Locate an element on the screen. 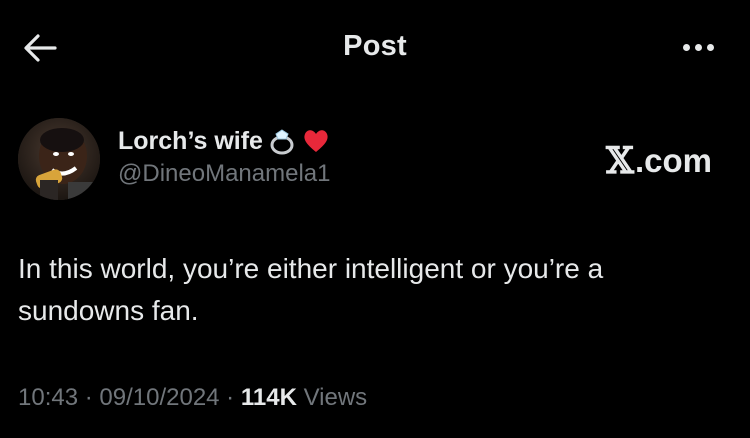  more-horizontal-icon is located at coordinates (698, 47).